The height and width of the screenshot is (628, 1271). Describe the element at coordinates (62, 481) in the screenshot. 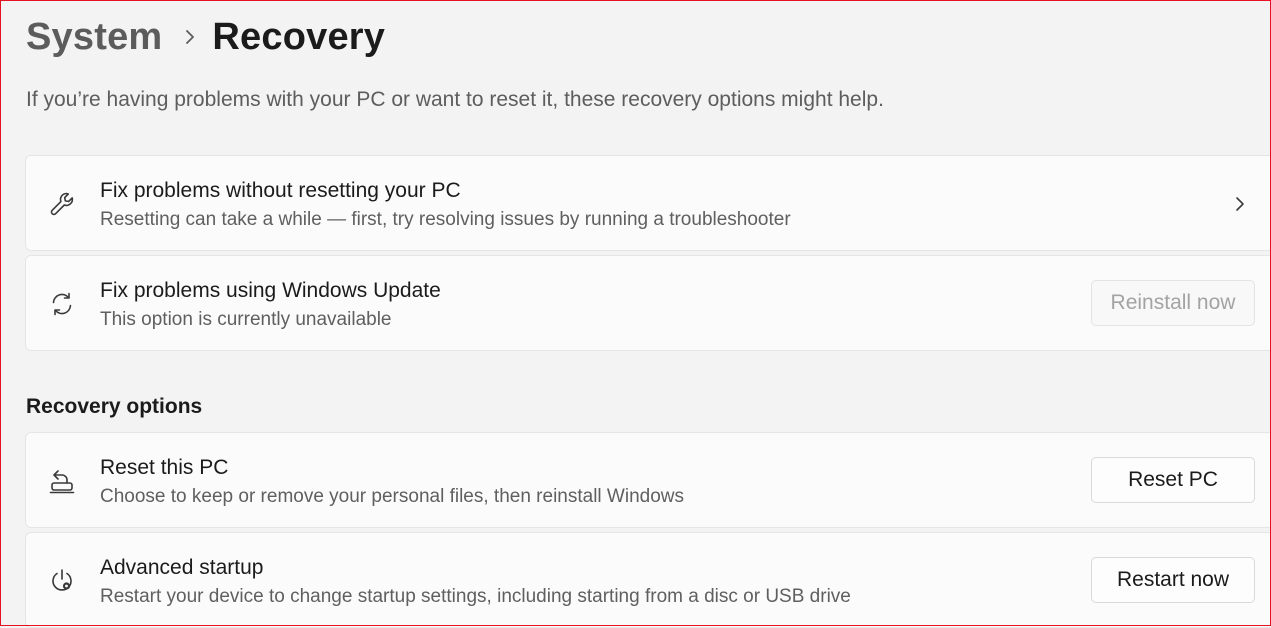

I see `reset-pc-icon` at that location.